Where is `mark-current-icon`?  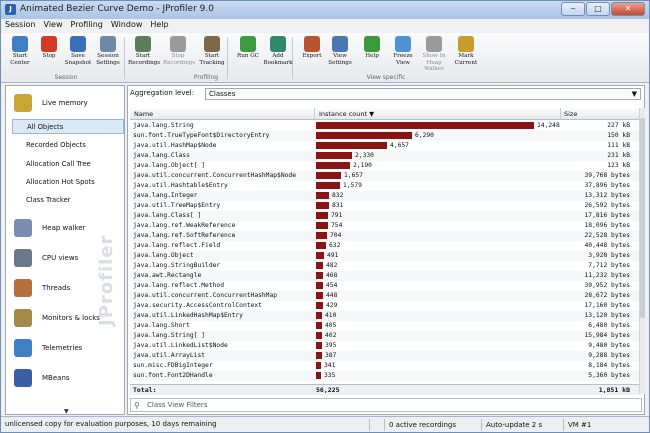 mark-current-icon is located at coordinates (466, 44).